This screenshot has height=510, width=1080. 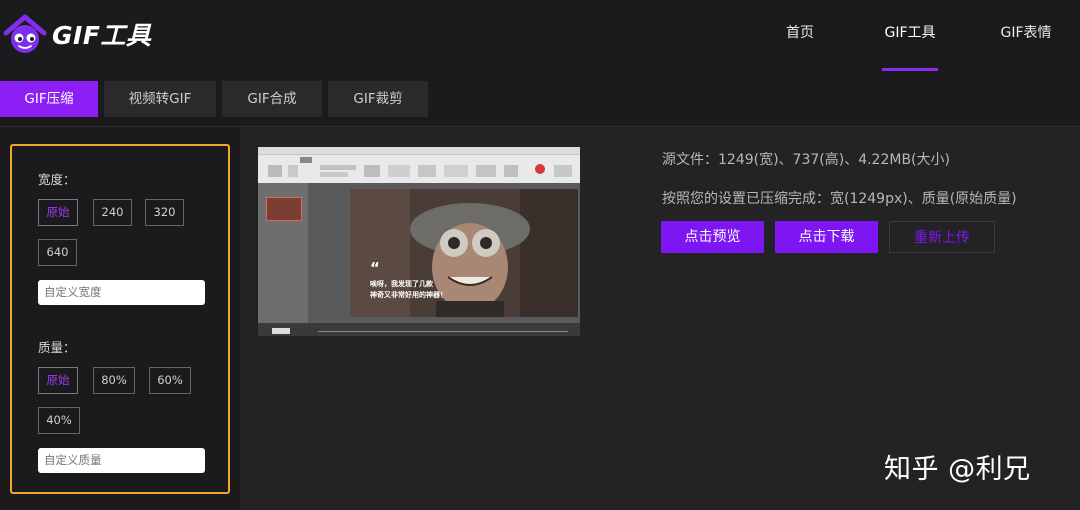 What do you see at coordinates (1026, 35) in the screenshot?
I see `nav-item-gif-emoji: GIF表情` at bounding box center [1026, 35].